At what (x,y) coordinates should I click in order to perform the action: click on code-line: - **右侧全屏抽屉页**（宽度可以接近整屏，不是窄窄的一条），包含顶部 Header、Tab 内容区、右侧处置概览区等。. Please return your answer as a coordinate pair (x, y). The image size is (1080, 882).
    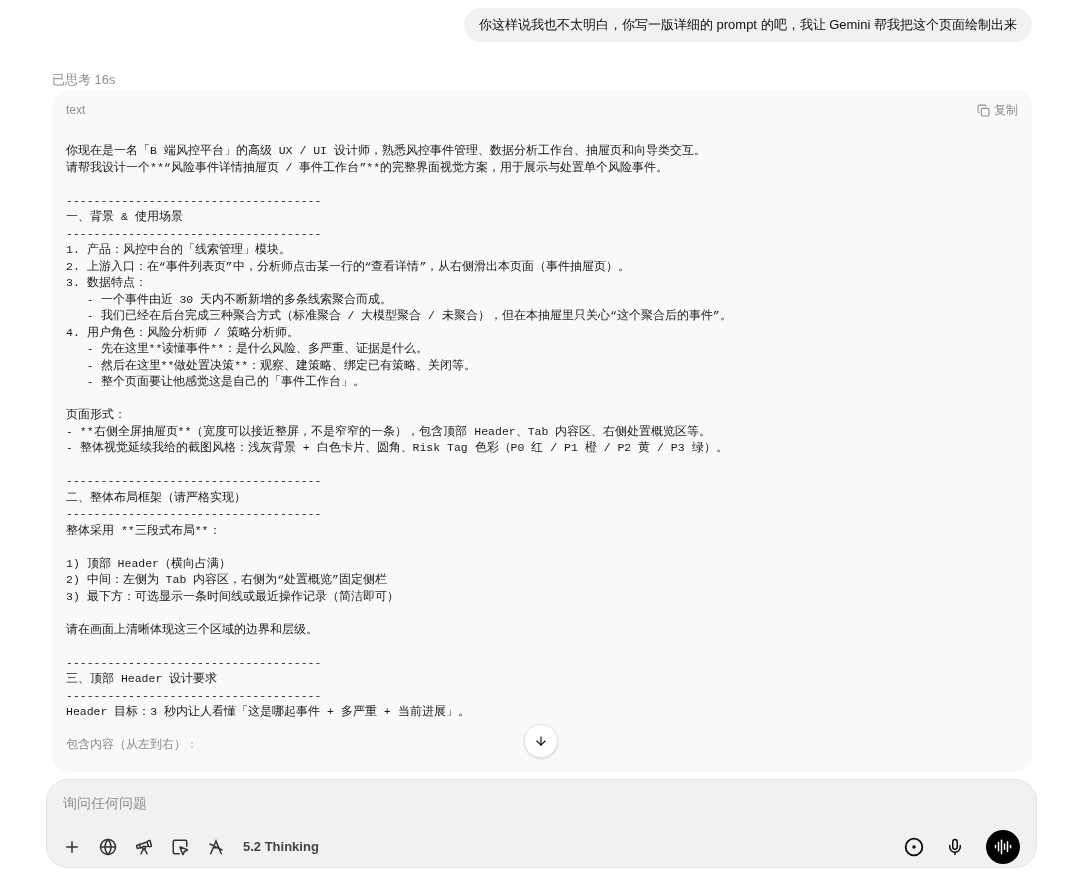
    Looking at the image, I should click on (389, 431).